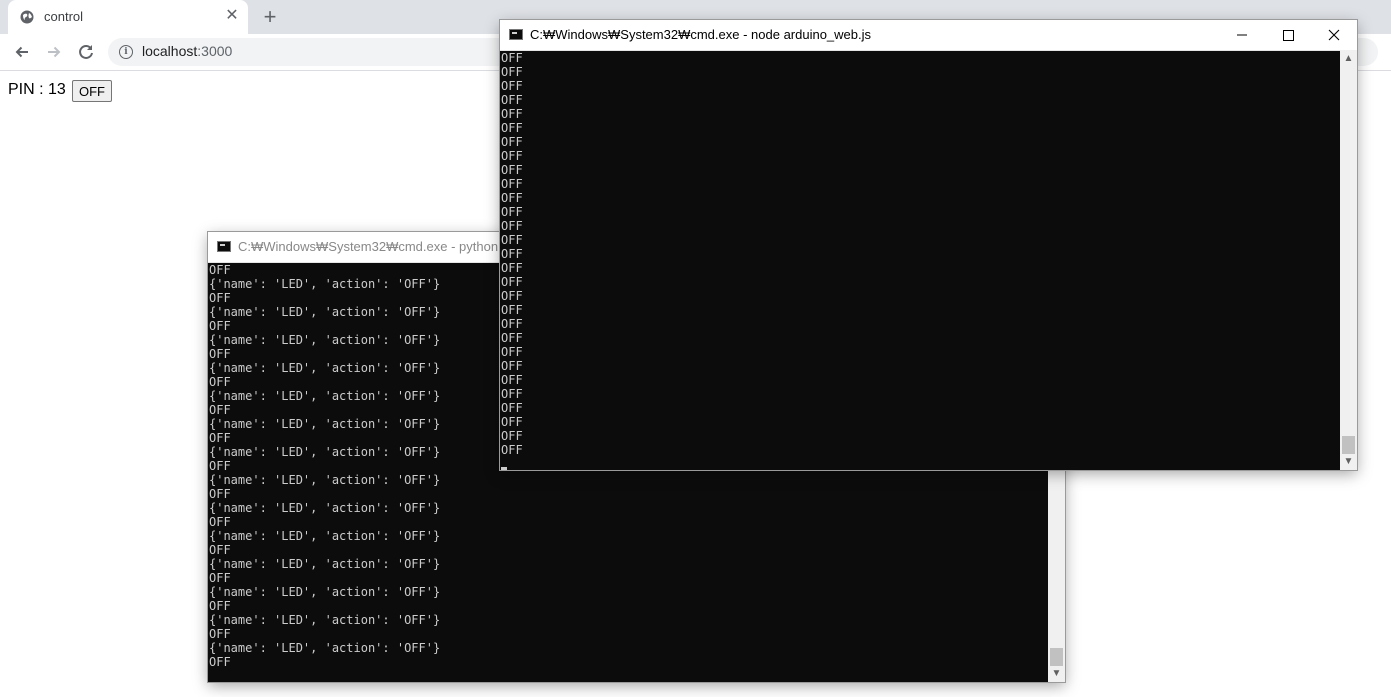 The width and height of the screenshot is (1391, 697). I want to click on maximize-icon, so click(1288, 35).